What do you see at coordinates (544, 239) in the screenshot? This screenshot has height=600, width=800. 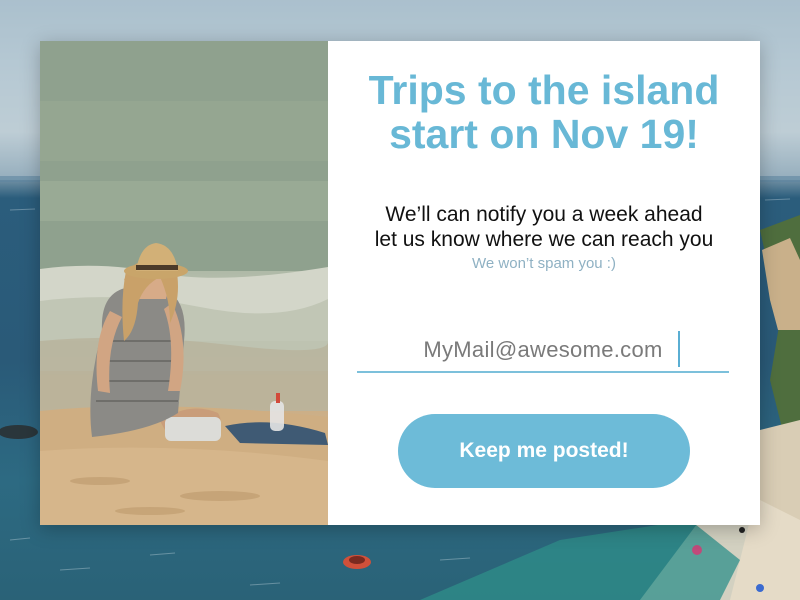 I see `notify-line-2: let us know where we can reach you` at bounding box center [544, 239].